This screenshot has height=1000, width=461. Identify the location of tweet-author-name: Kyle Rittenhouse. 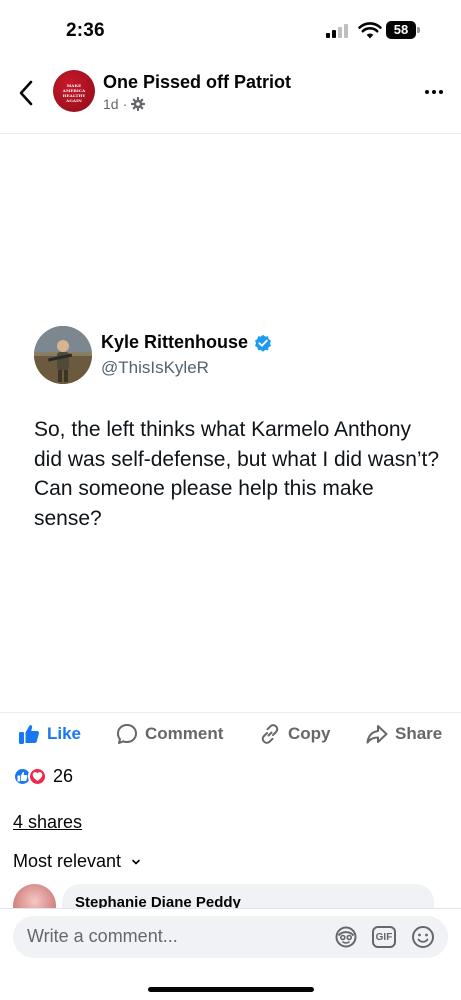
(175, 342).